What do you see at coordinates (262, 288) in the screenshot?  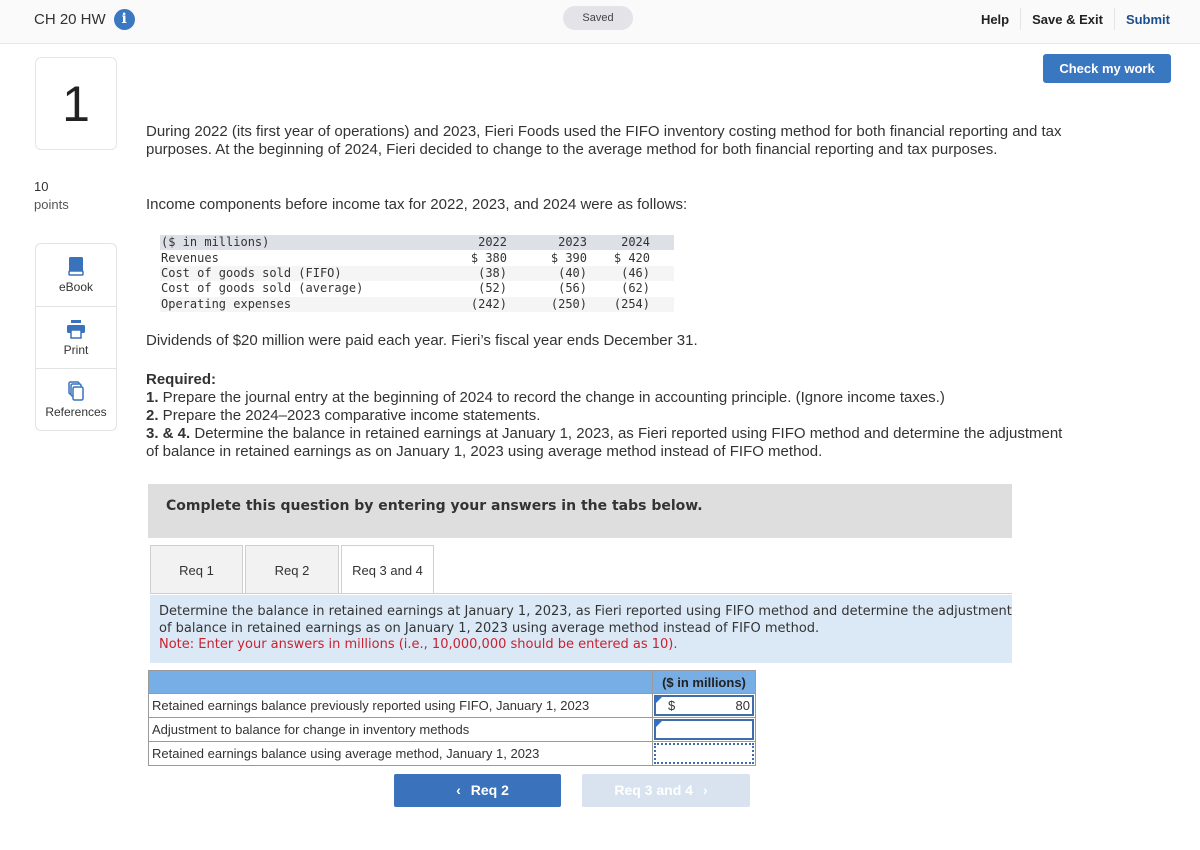 I see `row-label: Cost of goods sold (average)` at bounding box center [262, 288].